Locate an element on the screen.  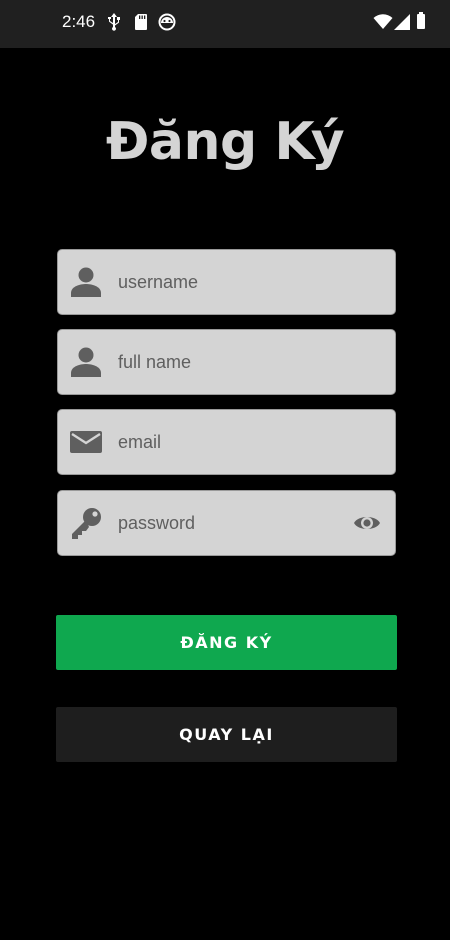
fullname-input is located at coordinates (233, 362).